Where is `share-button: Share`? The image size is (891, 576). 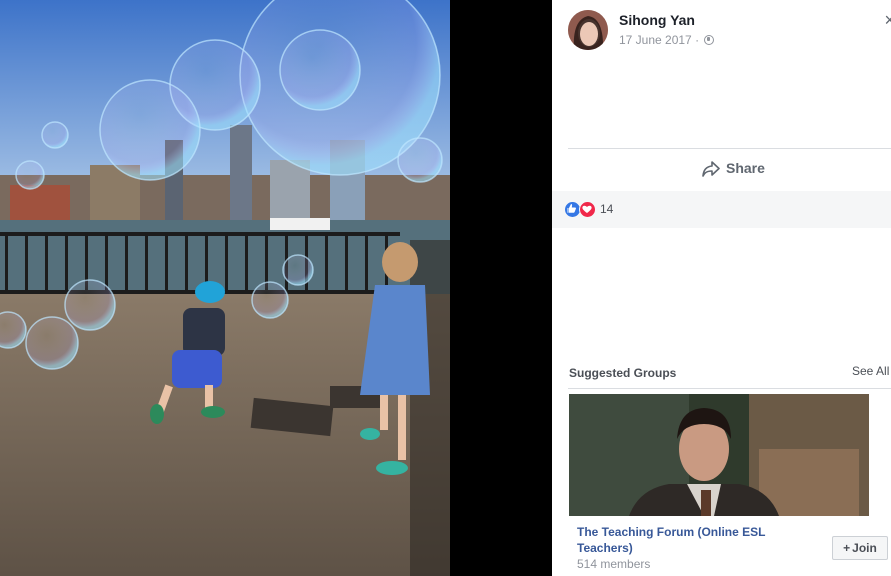 share-button: Share is located at coordinates (733, 170).